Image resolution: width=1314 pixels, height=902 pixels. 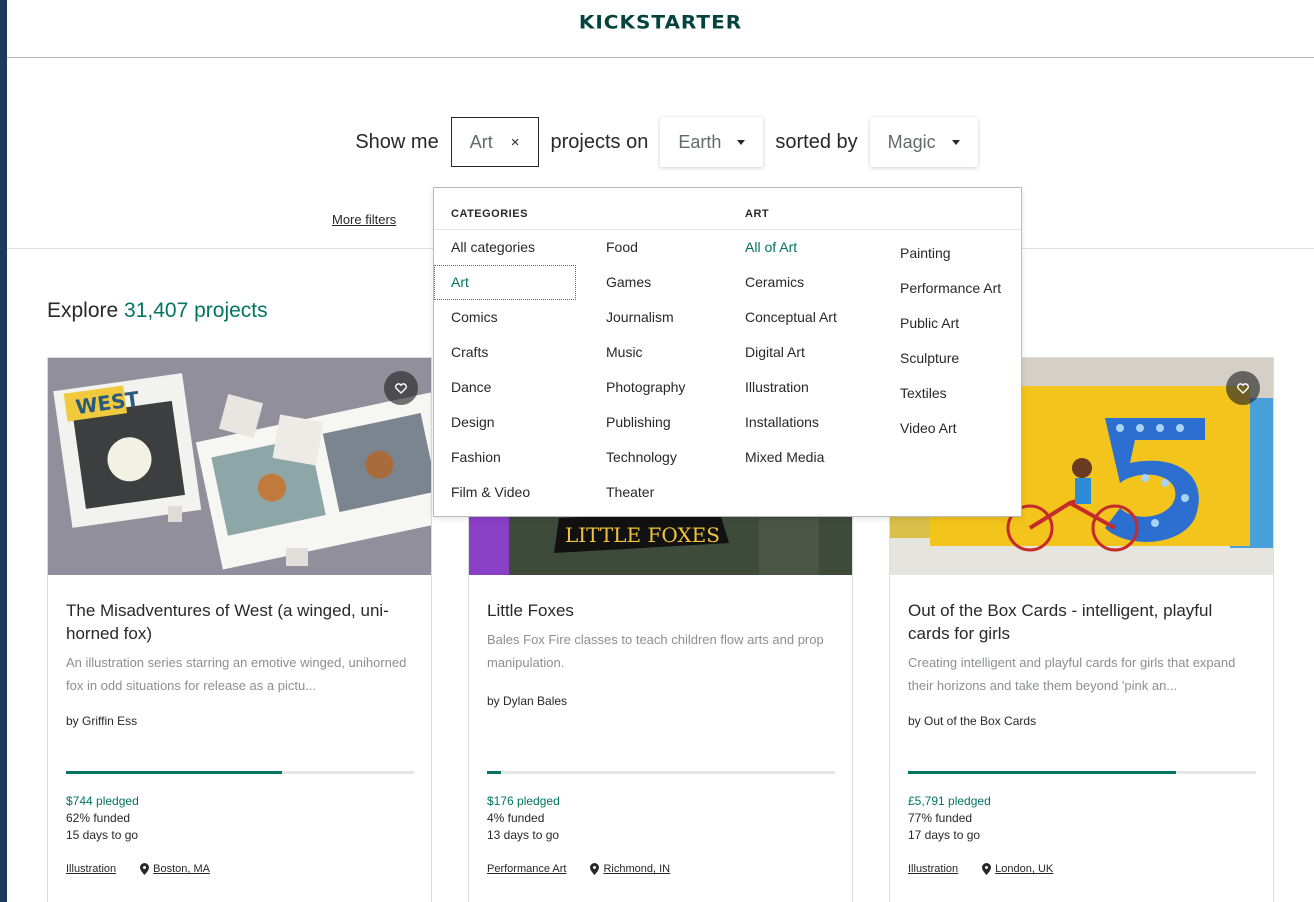 What do you see at coordinates (505, 492) in the screenshot?
I see `dropdown-item: Film & Video` at bounding box center [505, 492].